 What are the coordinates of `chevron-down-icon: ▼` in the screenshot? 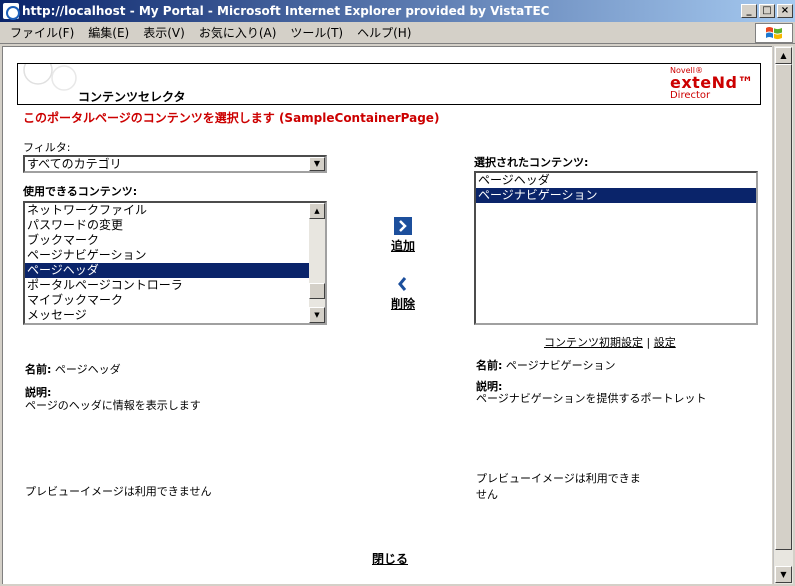 It's located at (317, 164).